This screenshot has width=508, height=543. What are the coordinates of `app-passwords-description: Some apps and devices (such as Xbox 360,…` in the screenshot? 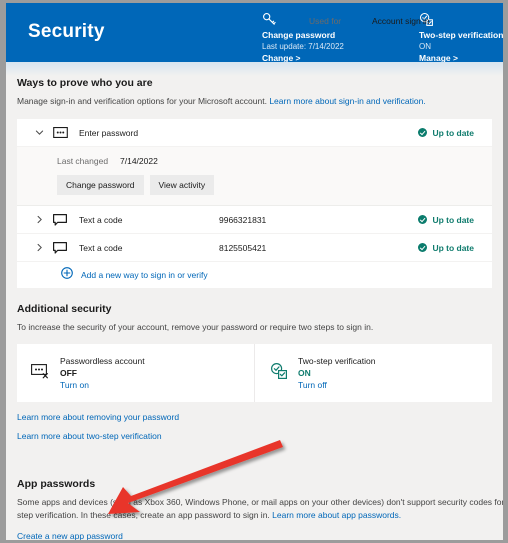 It's located at (260, 506).